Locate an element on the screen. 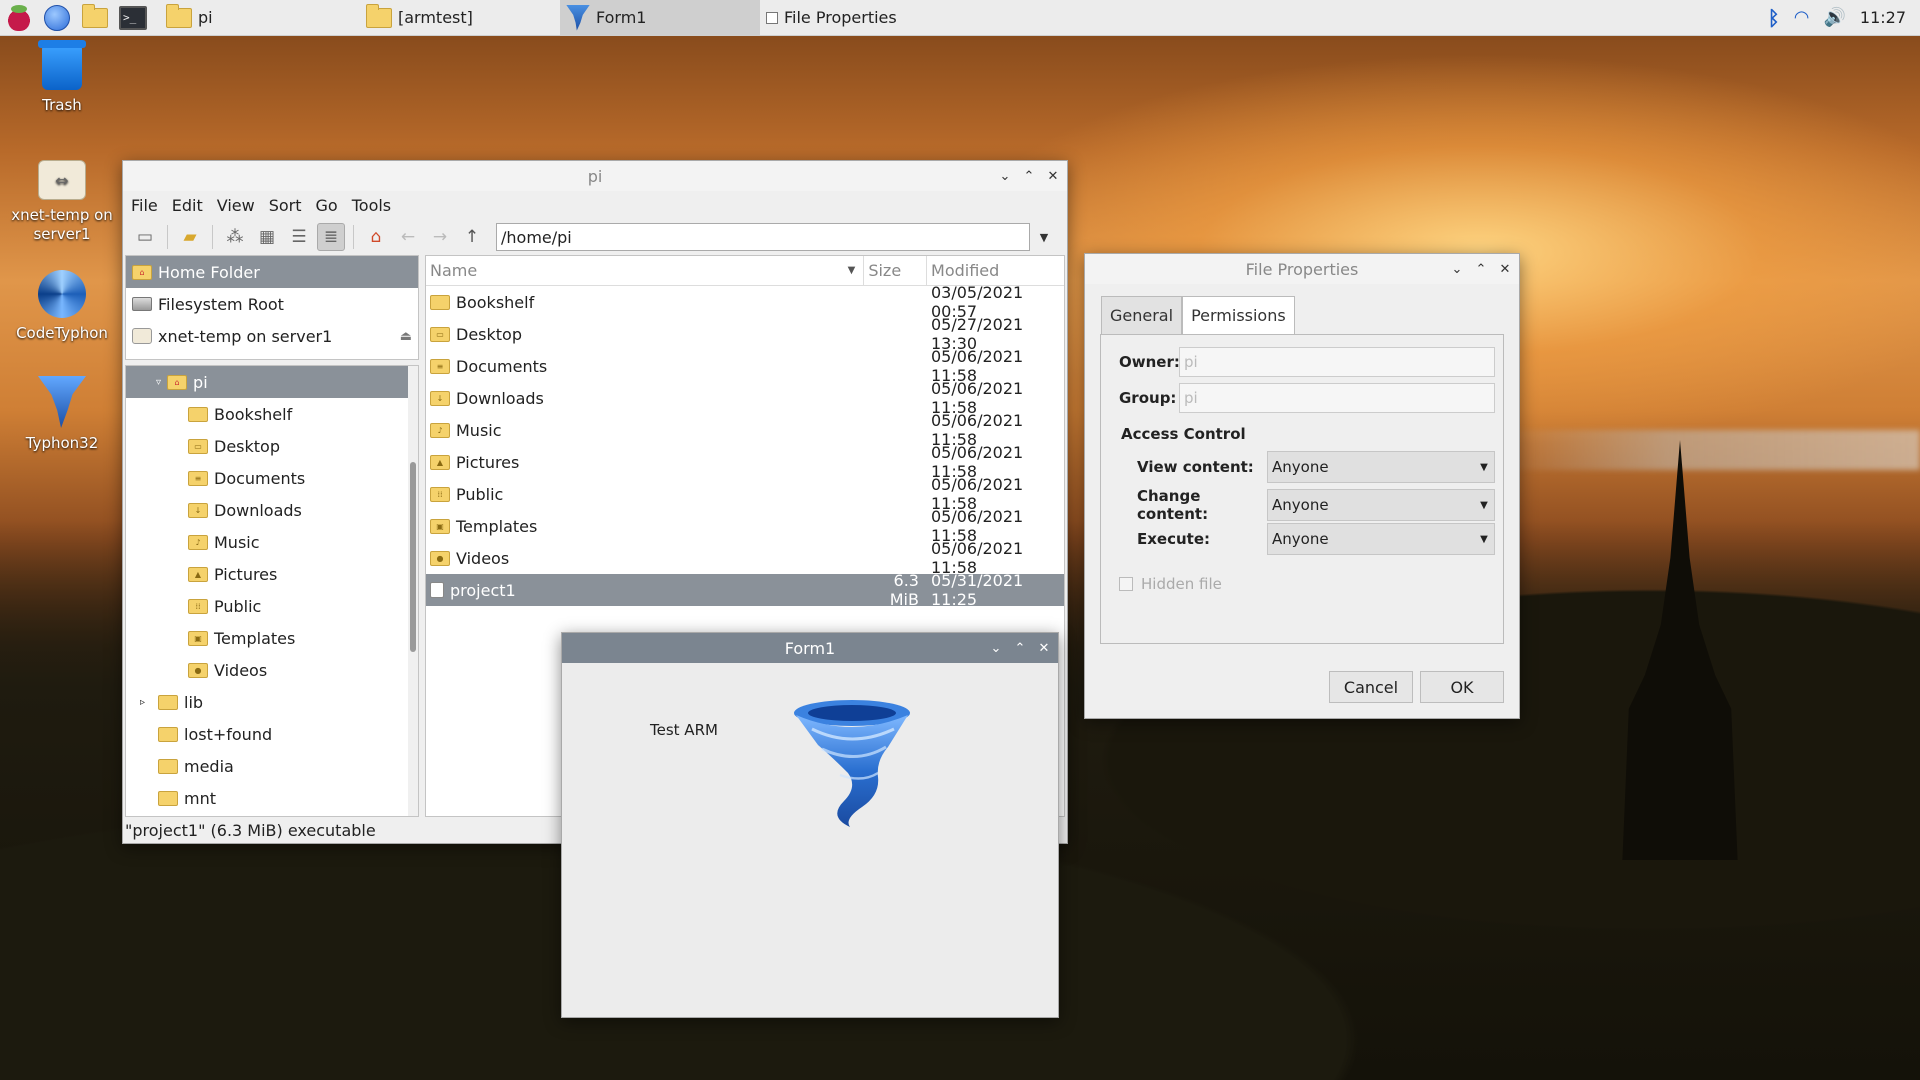 The height and width of the screenshot is (1080, 1920). file-row: ▲ Pictures 05/06/2021 11:58 is located at coordinates (745, 462).